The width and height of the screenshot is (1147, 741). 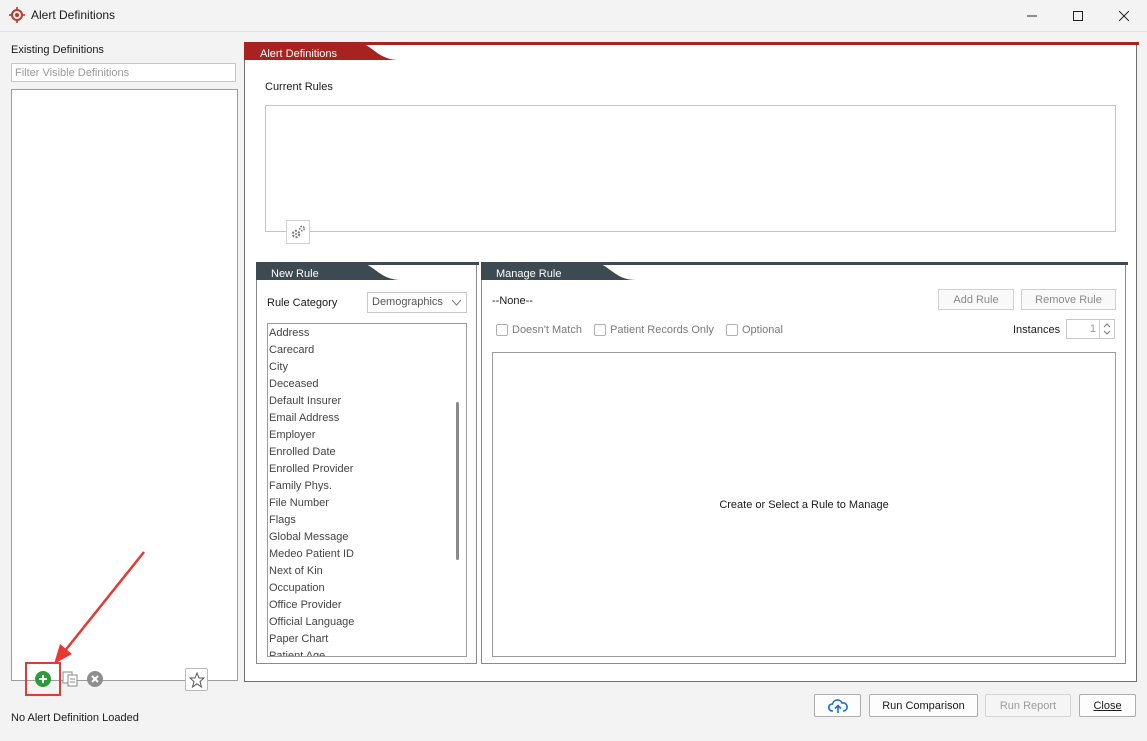 I want to click on rule-field-item: Default Insurer, so click(x=367, y=401).